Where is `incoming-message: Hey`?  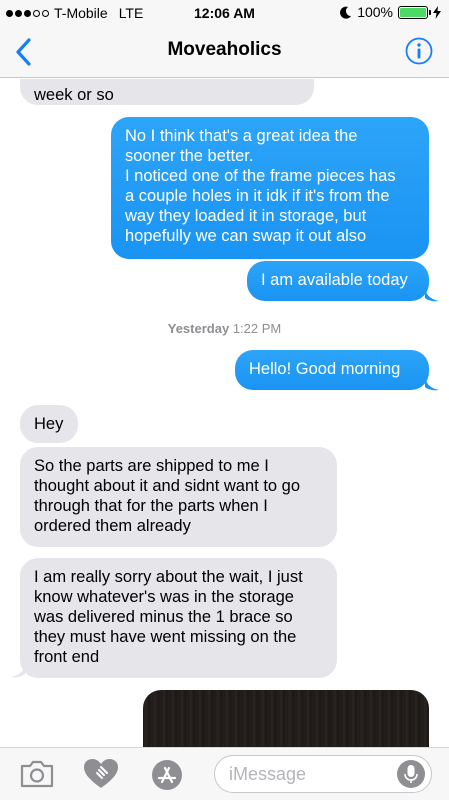 incoming-message: Hey is located at coordinates (49, 424).